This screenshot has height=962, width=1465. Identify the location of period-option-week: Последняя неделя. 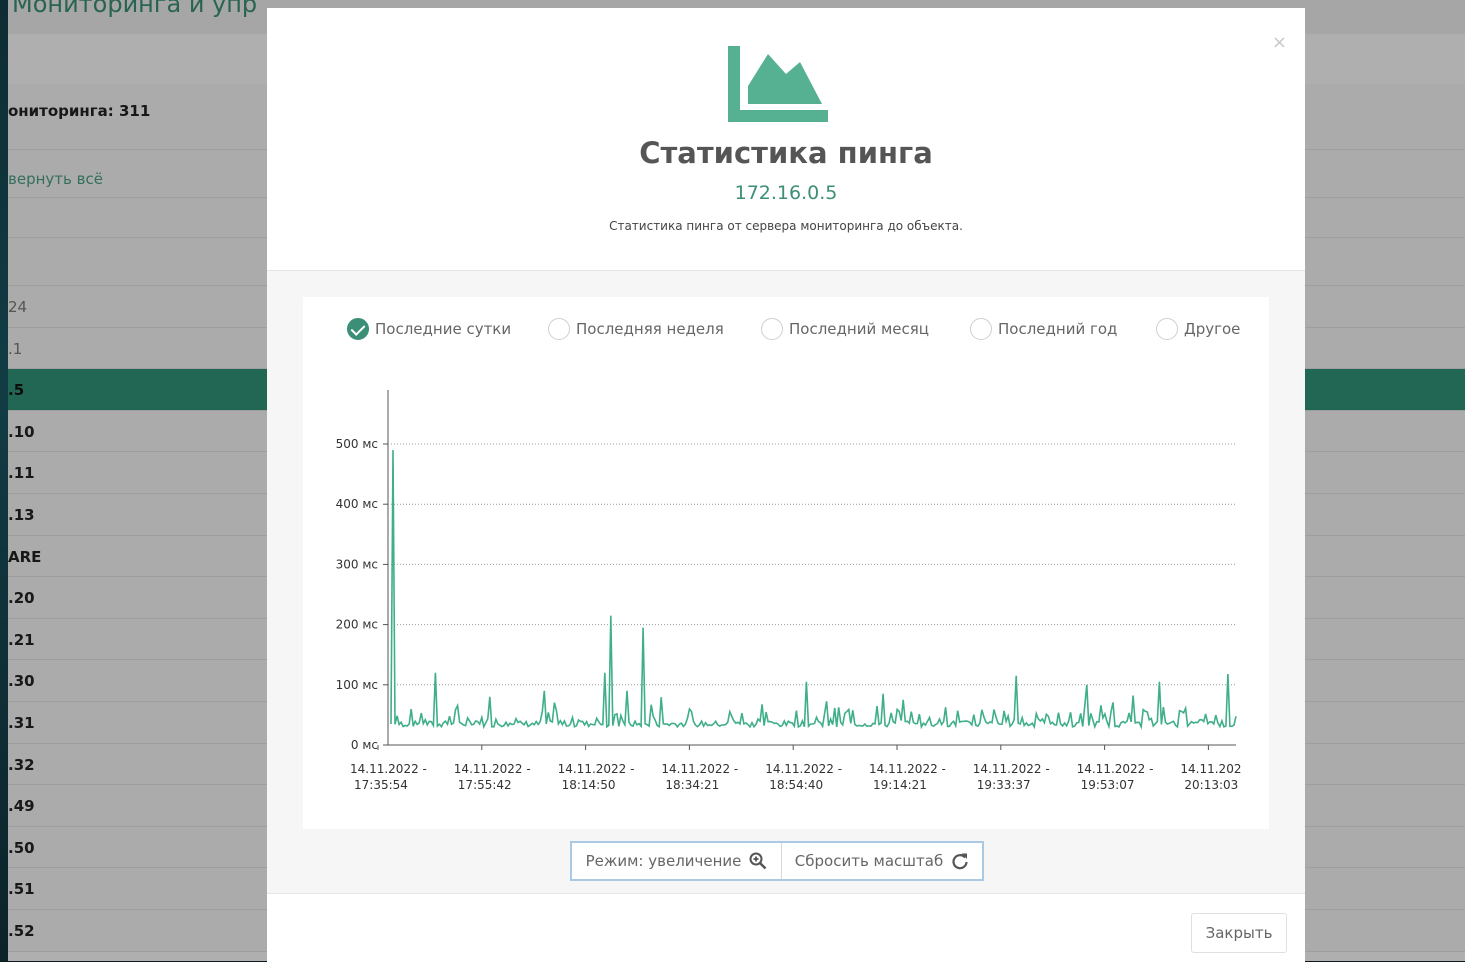
(636, 329).